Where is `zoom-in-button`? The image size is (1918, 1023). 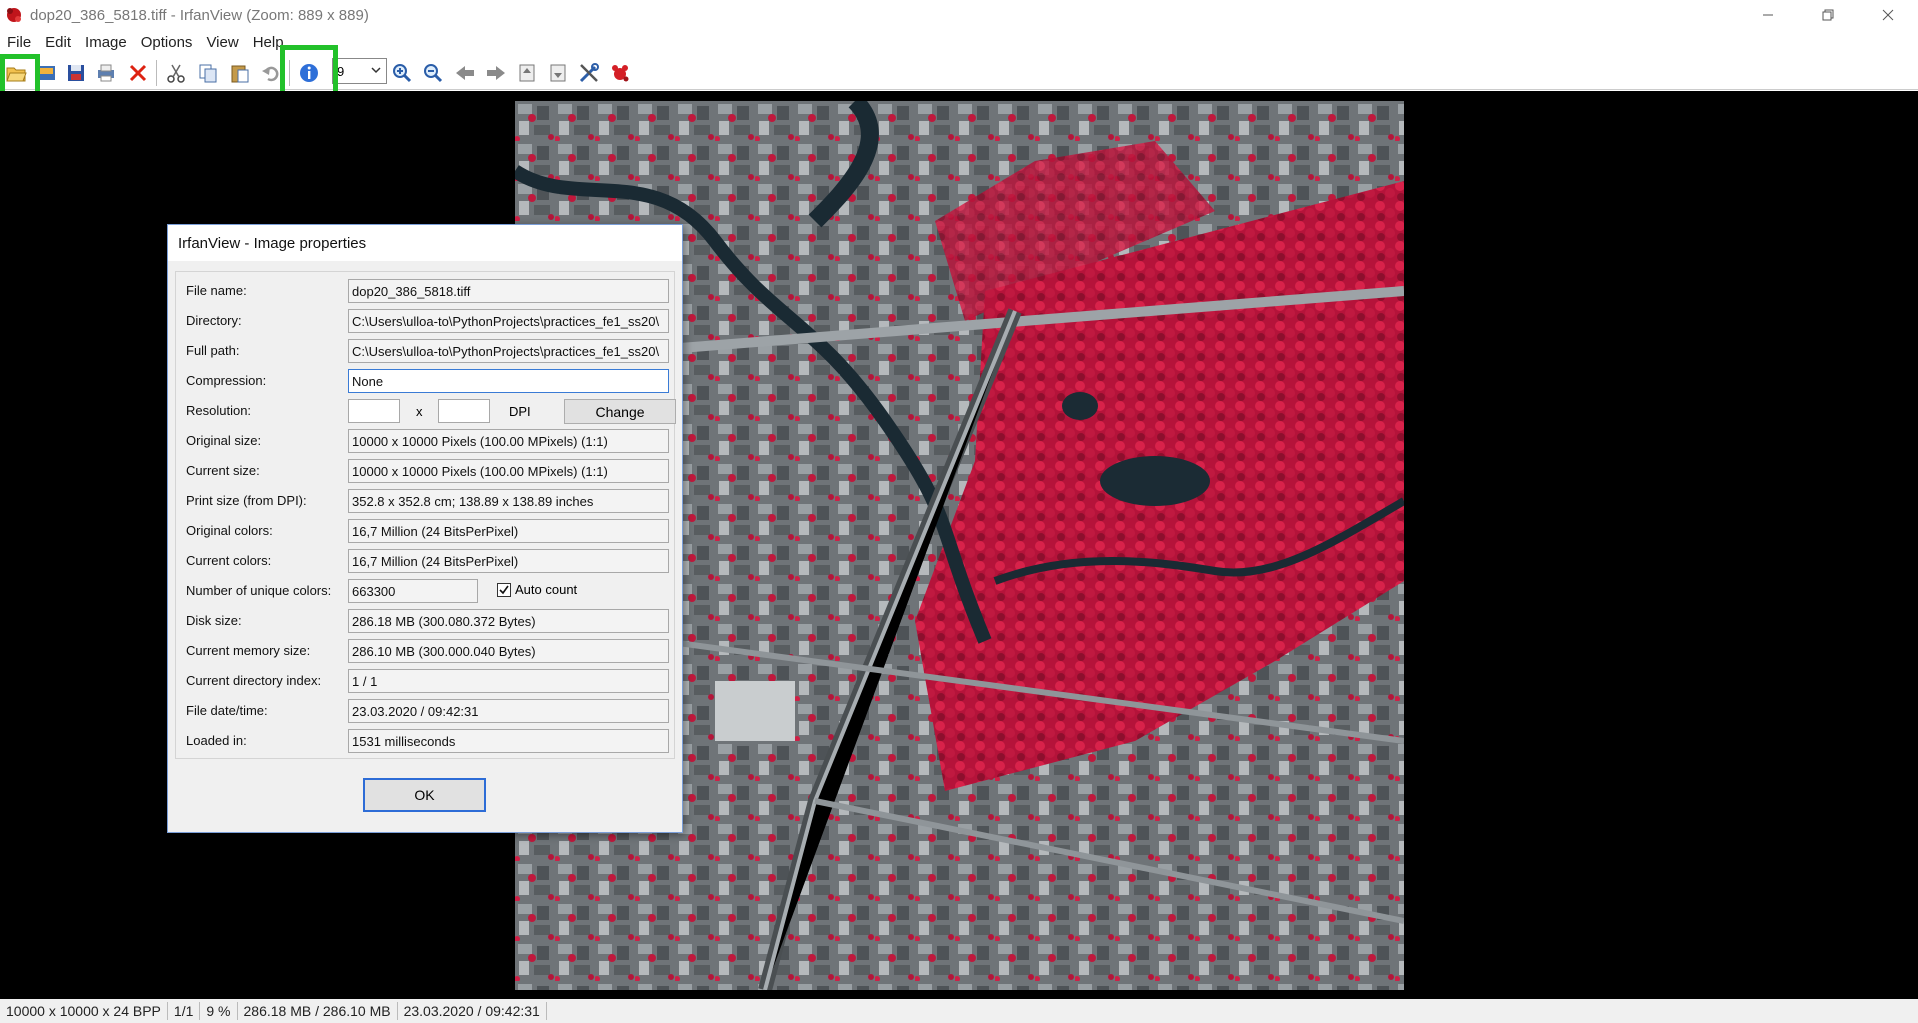
zoom-in-button is located at coordinates (402, 73).